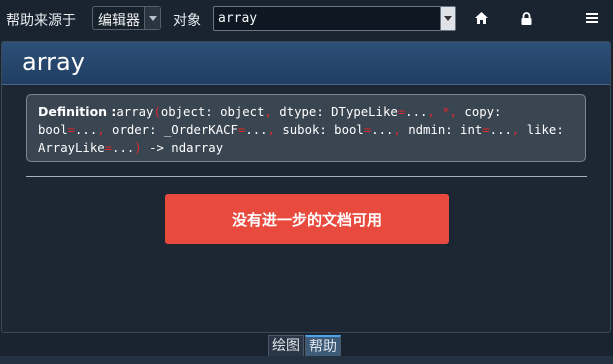 This screenshot has width=613, height=364. Describe the element at coordinates (53, 62) in the screenshot. I see `page-title: array` at that location.